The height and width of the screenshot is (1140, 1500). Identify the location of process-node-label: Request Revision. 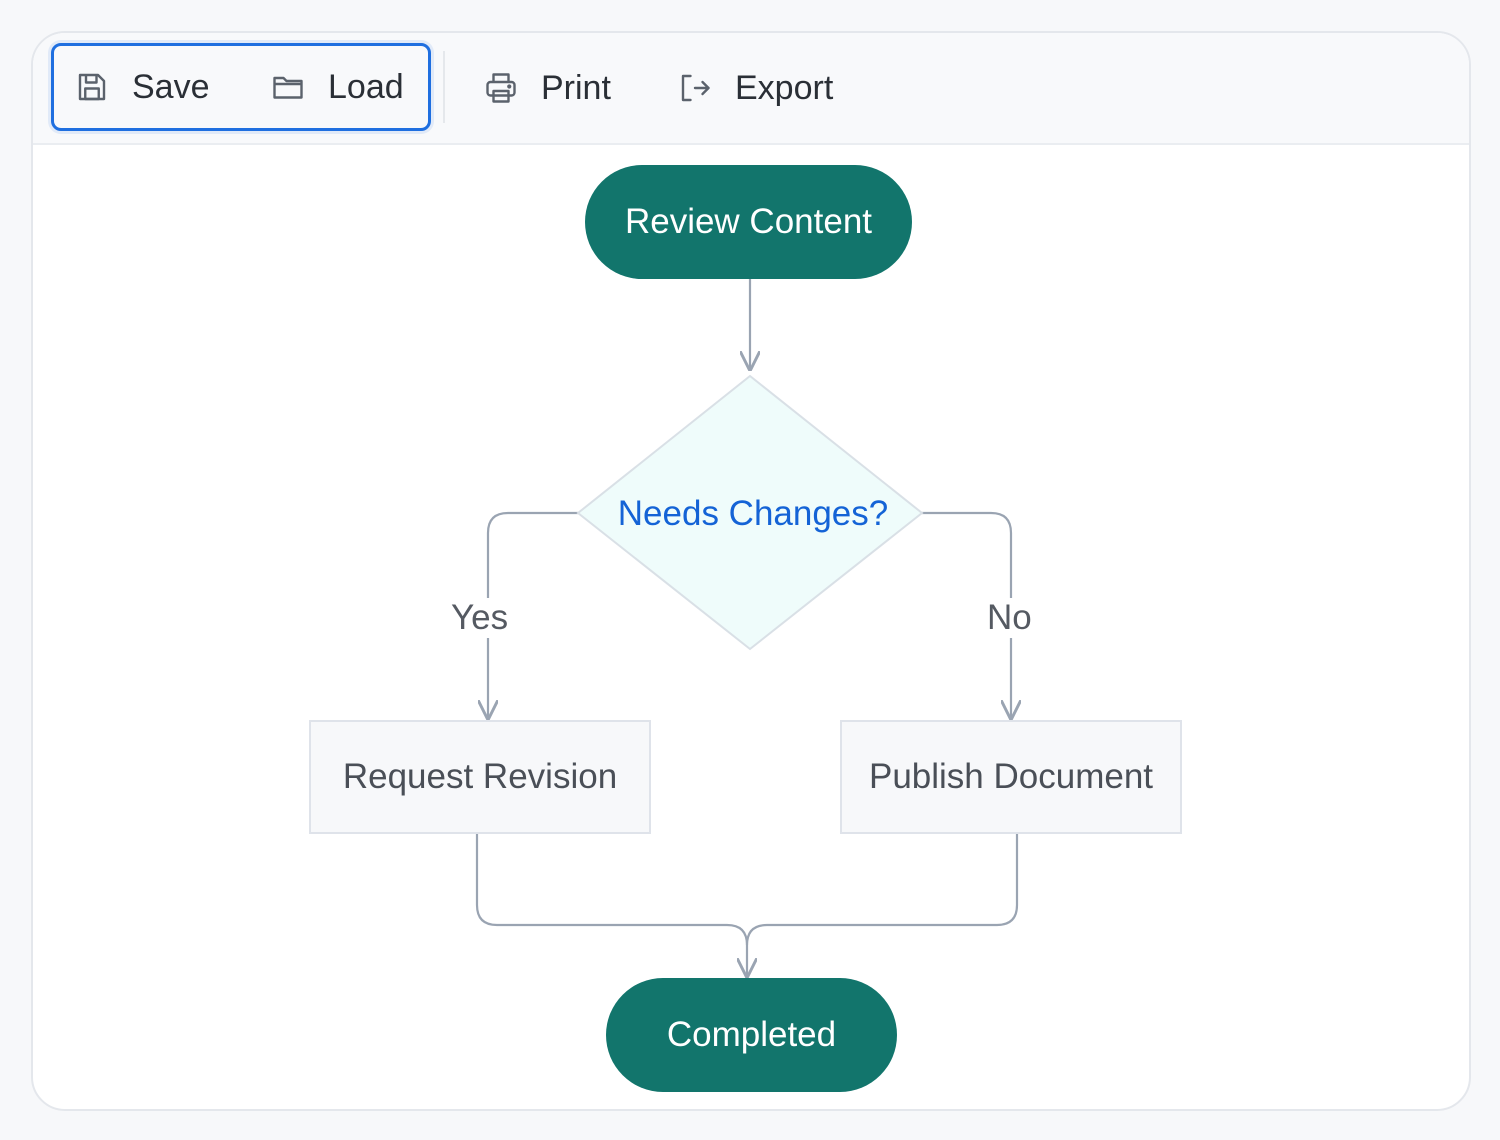
(480, 776).